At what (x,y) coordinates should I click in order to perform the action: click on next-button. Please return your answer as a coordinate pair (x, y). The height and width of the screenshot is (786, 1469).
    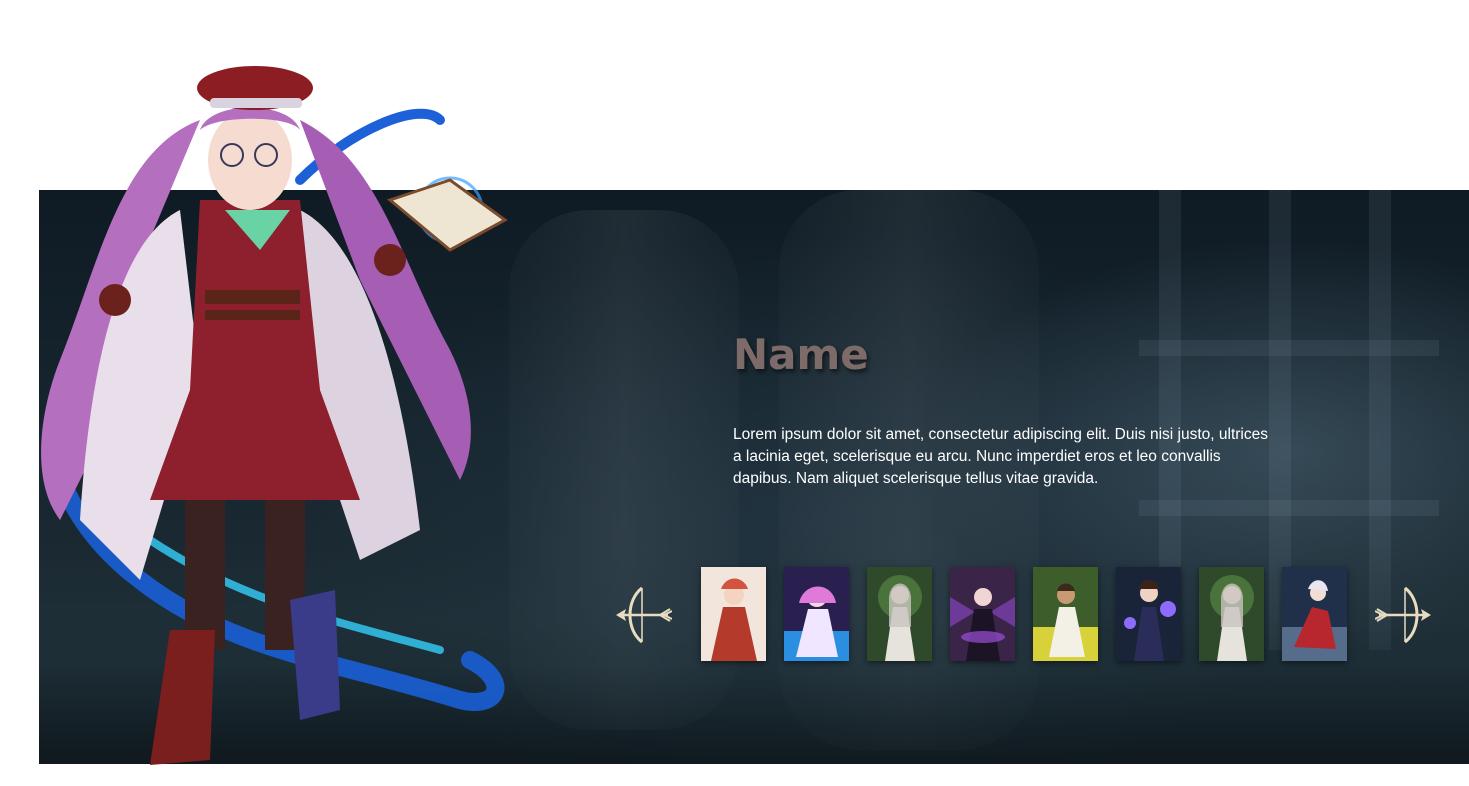
    Looking at the image, I should click on (1404, 615).